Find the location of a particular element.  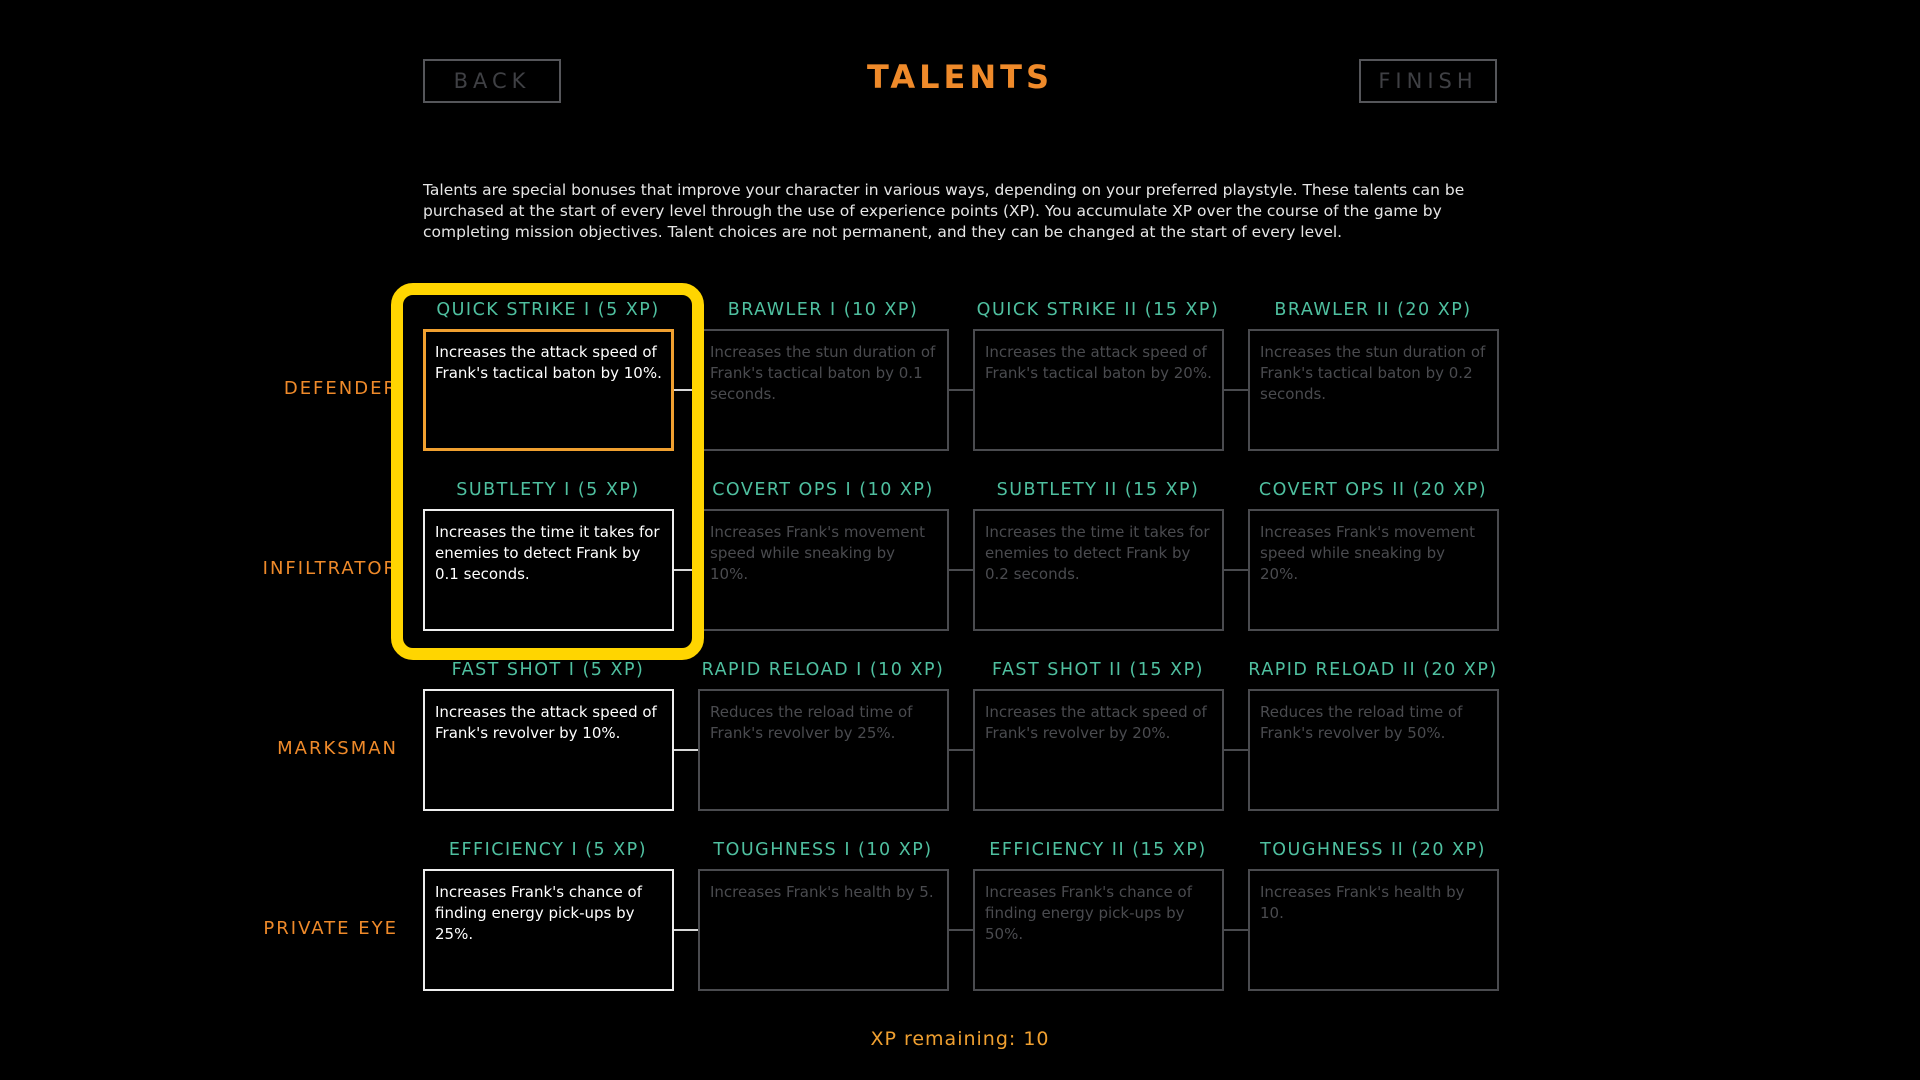

row-label-marksman: MARKSMAN is located at coordinates (337, 748).